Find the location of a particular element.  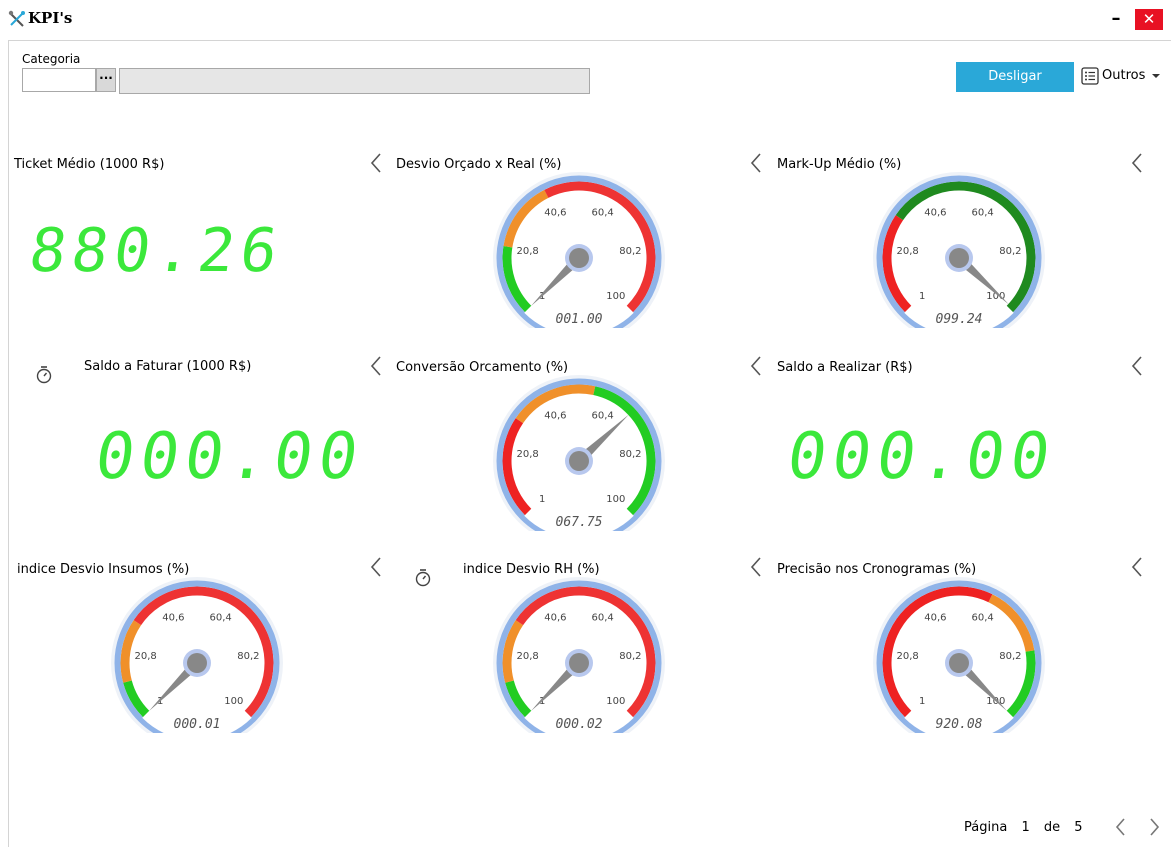

widget-title-mark-up: Mark-Up Médio (%) is located at coordinates (839, 164).